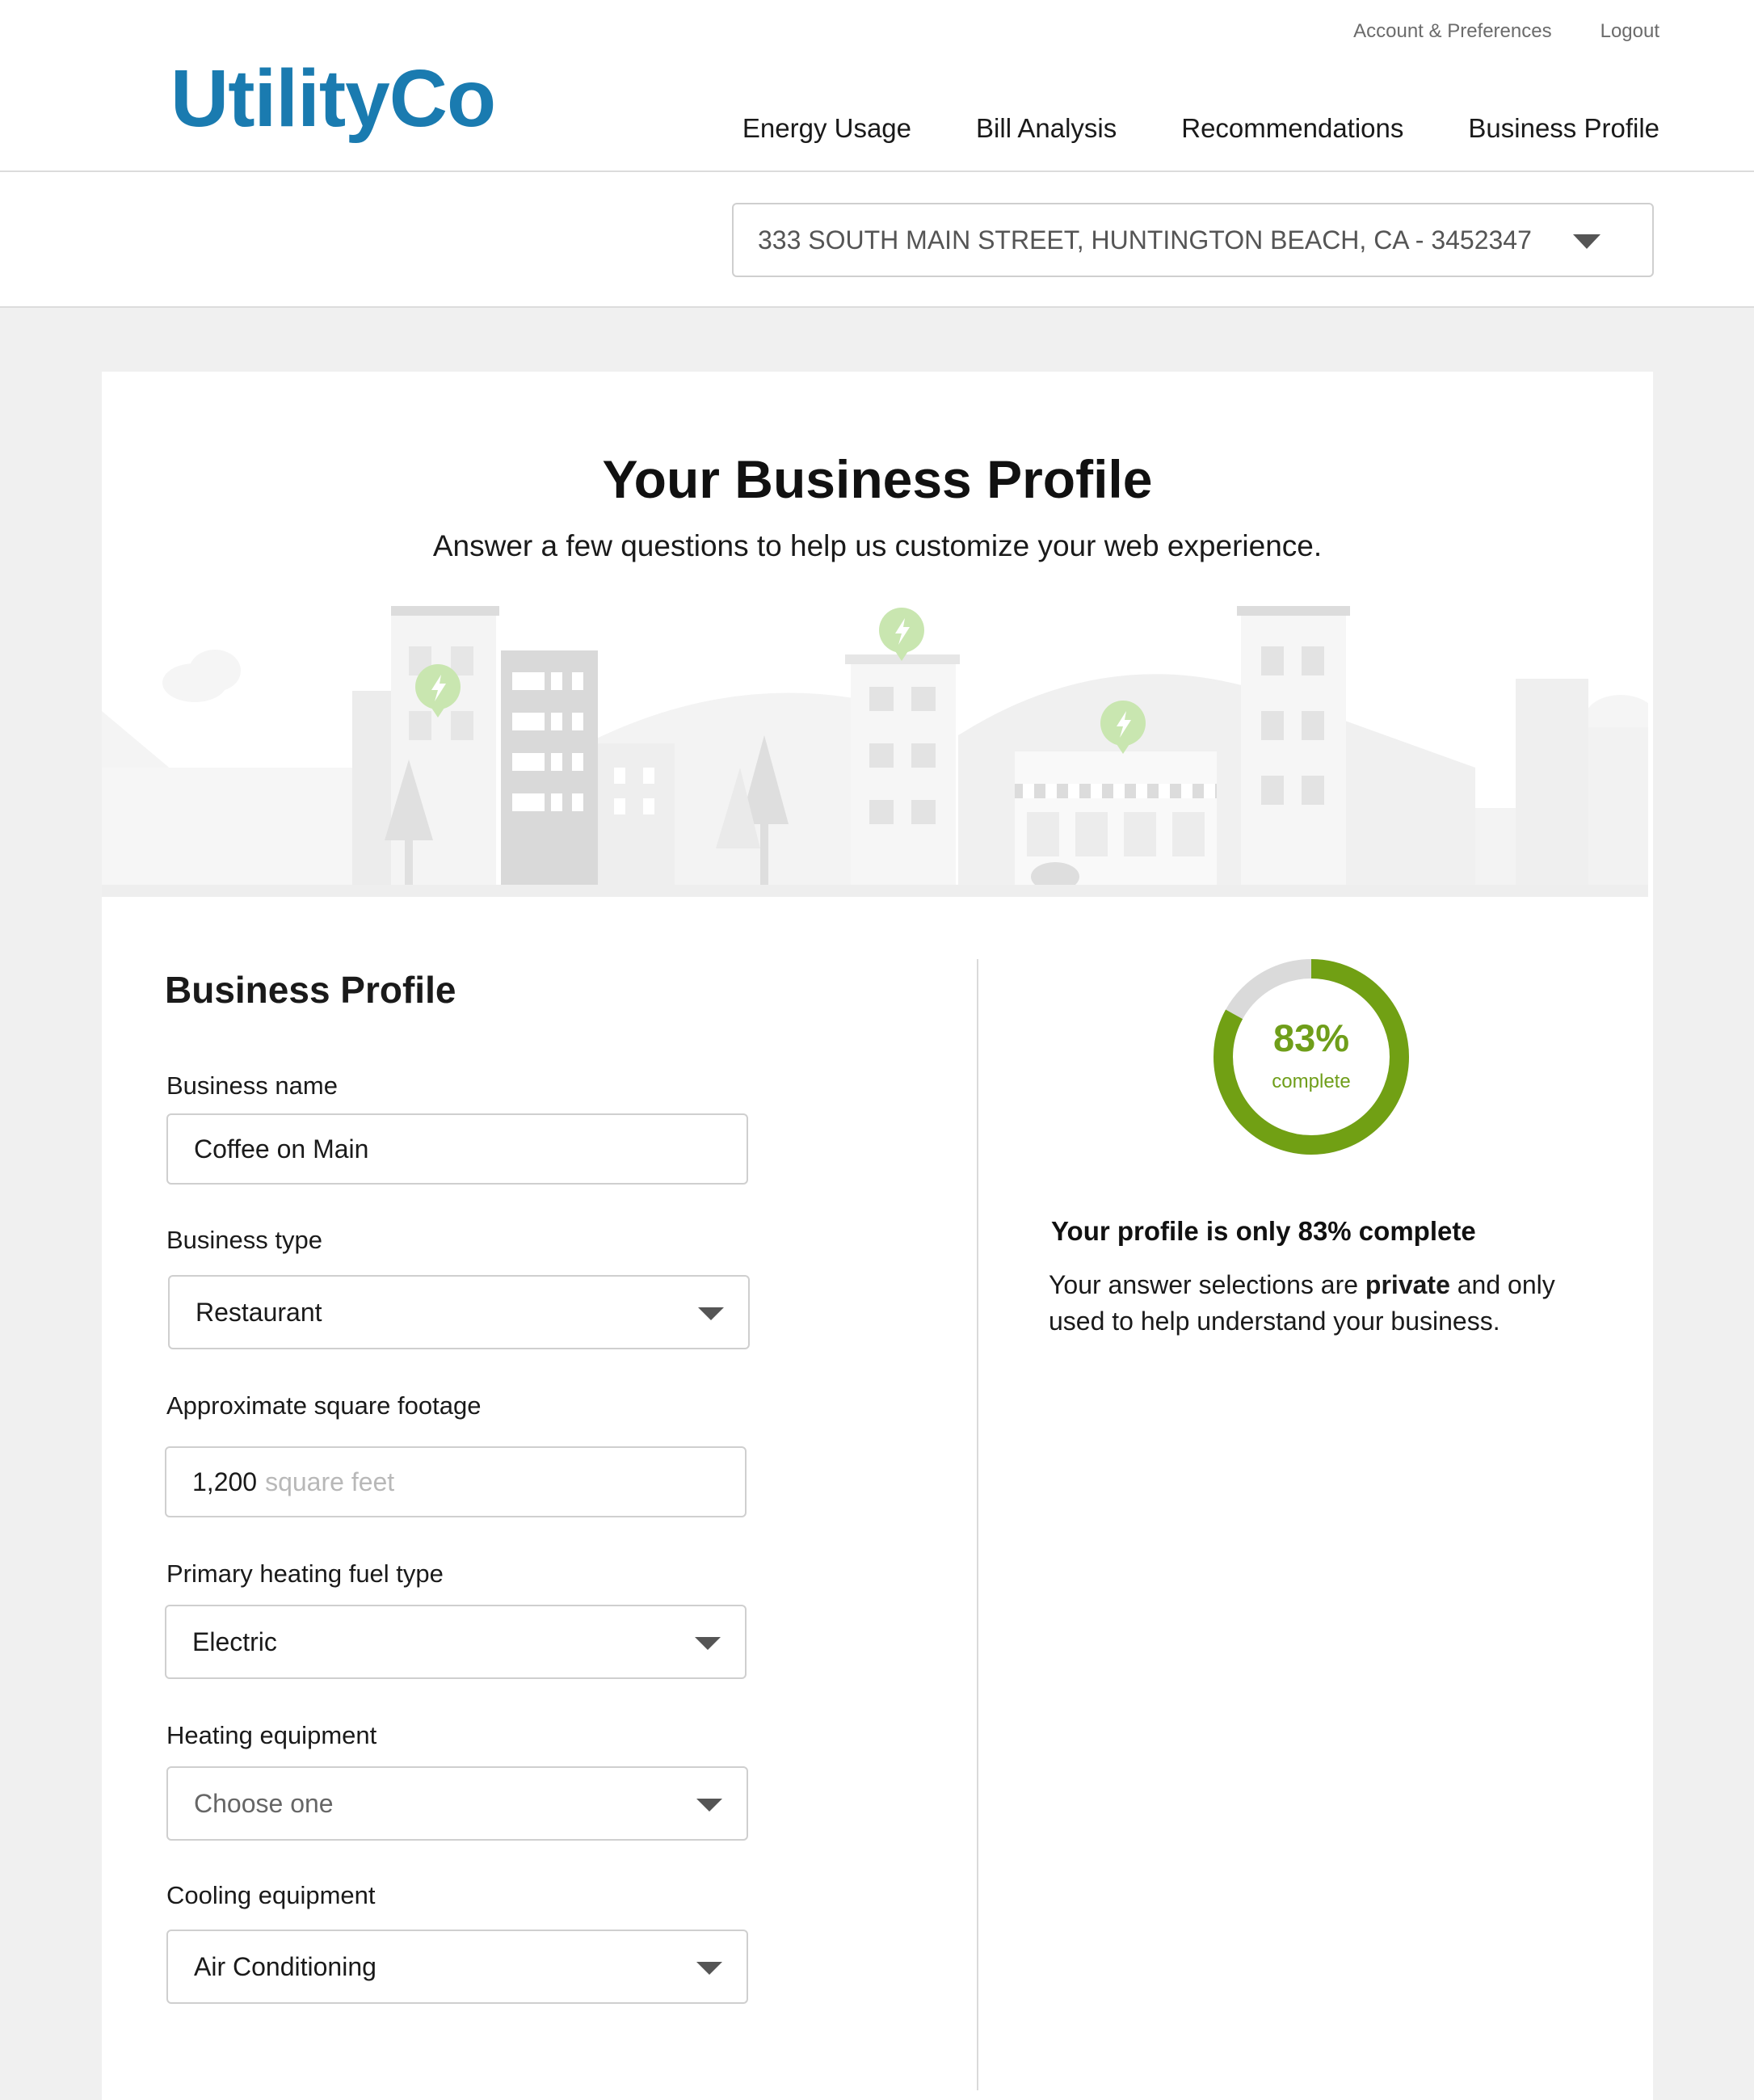 This screenshot has width=1754, height=2100. What do you see at coordinates (281, 1149) in the screenshot?
I see `business-name-value: Coffee on Main` at bounding box center [281, 1149].